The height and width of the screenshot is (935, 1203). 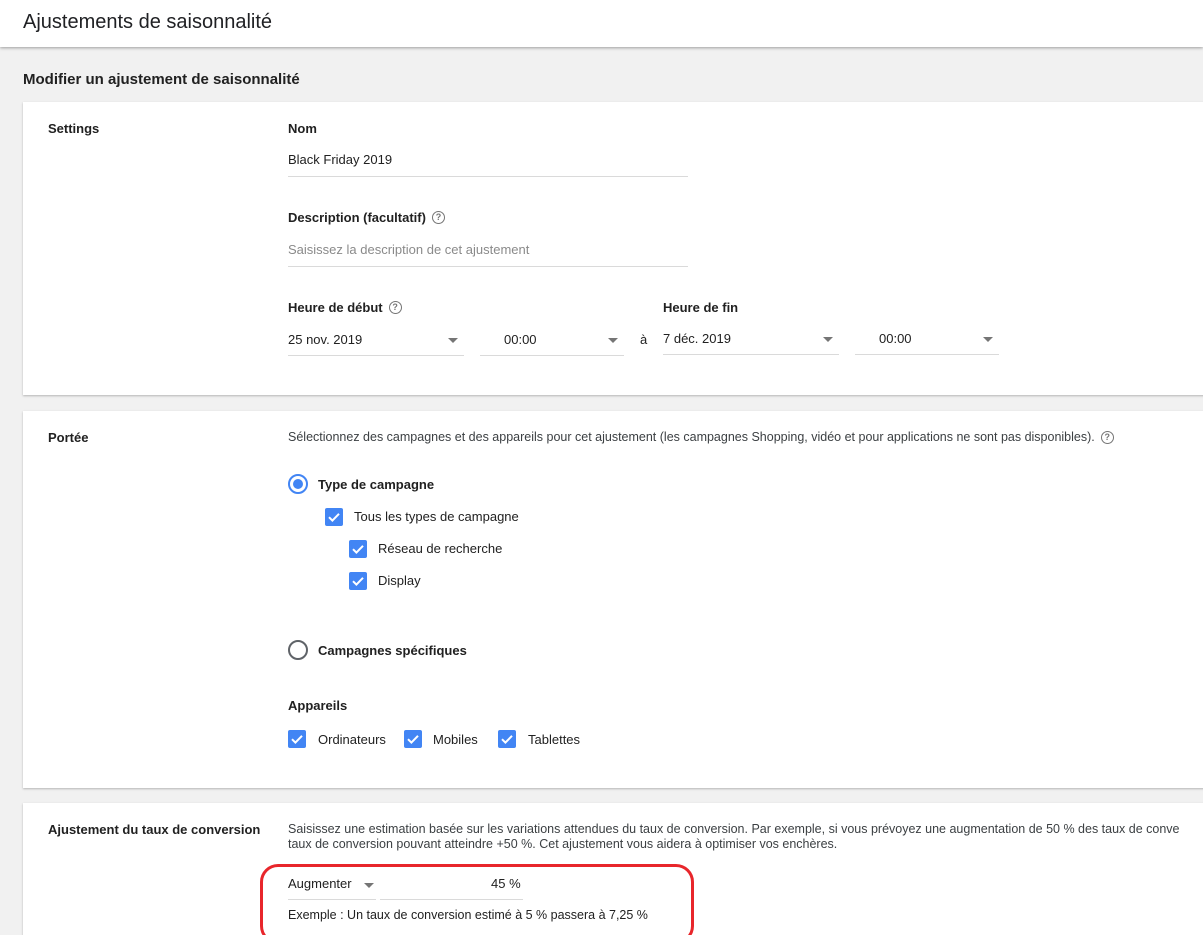 What do you see at coordinates (298, 484) in the screenshot?
I see `campaign-type-radio` at bounding box center [298, 484].